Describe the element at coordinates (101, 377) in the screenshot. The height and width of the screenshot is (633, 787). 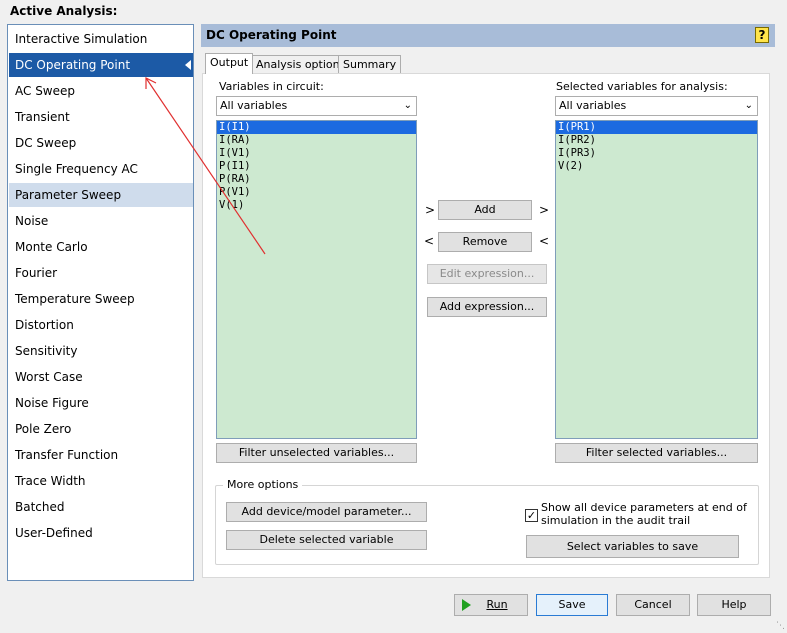
I see `analysis-item-worst-case: Worst Case` at that location.